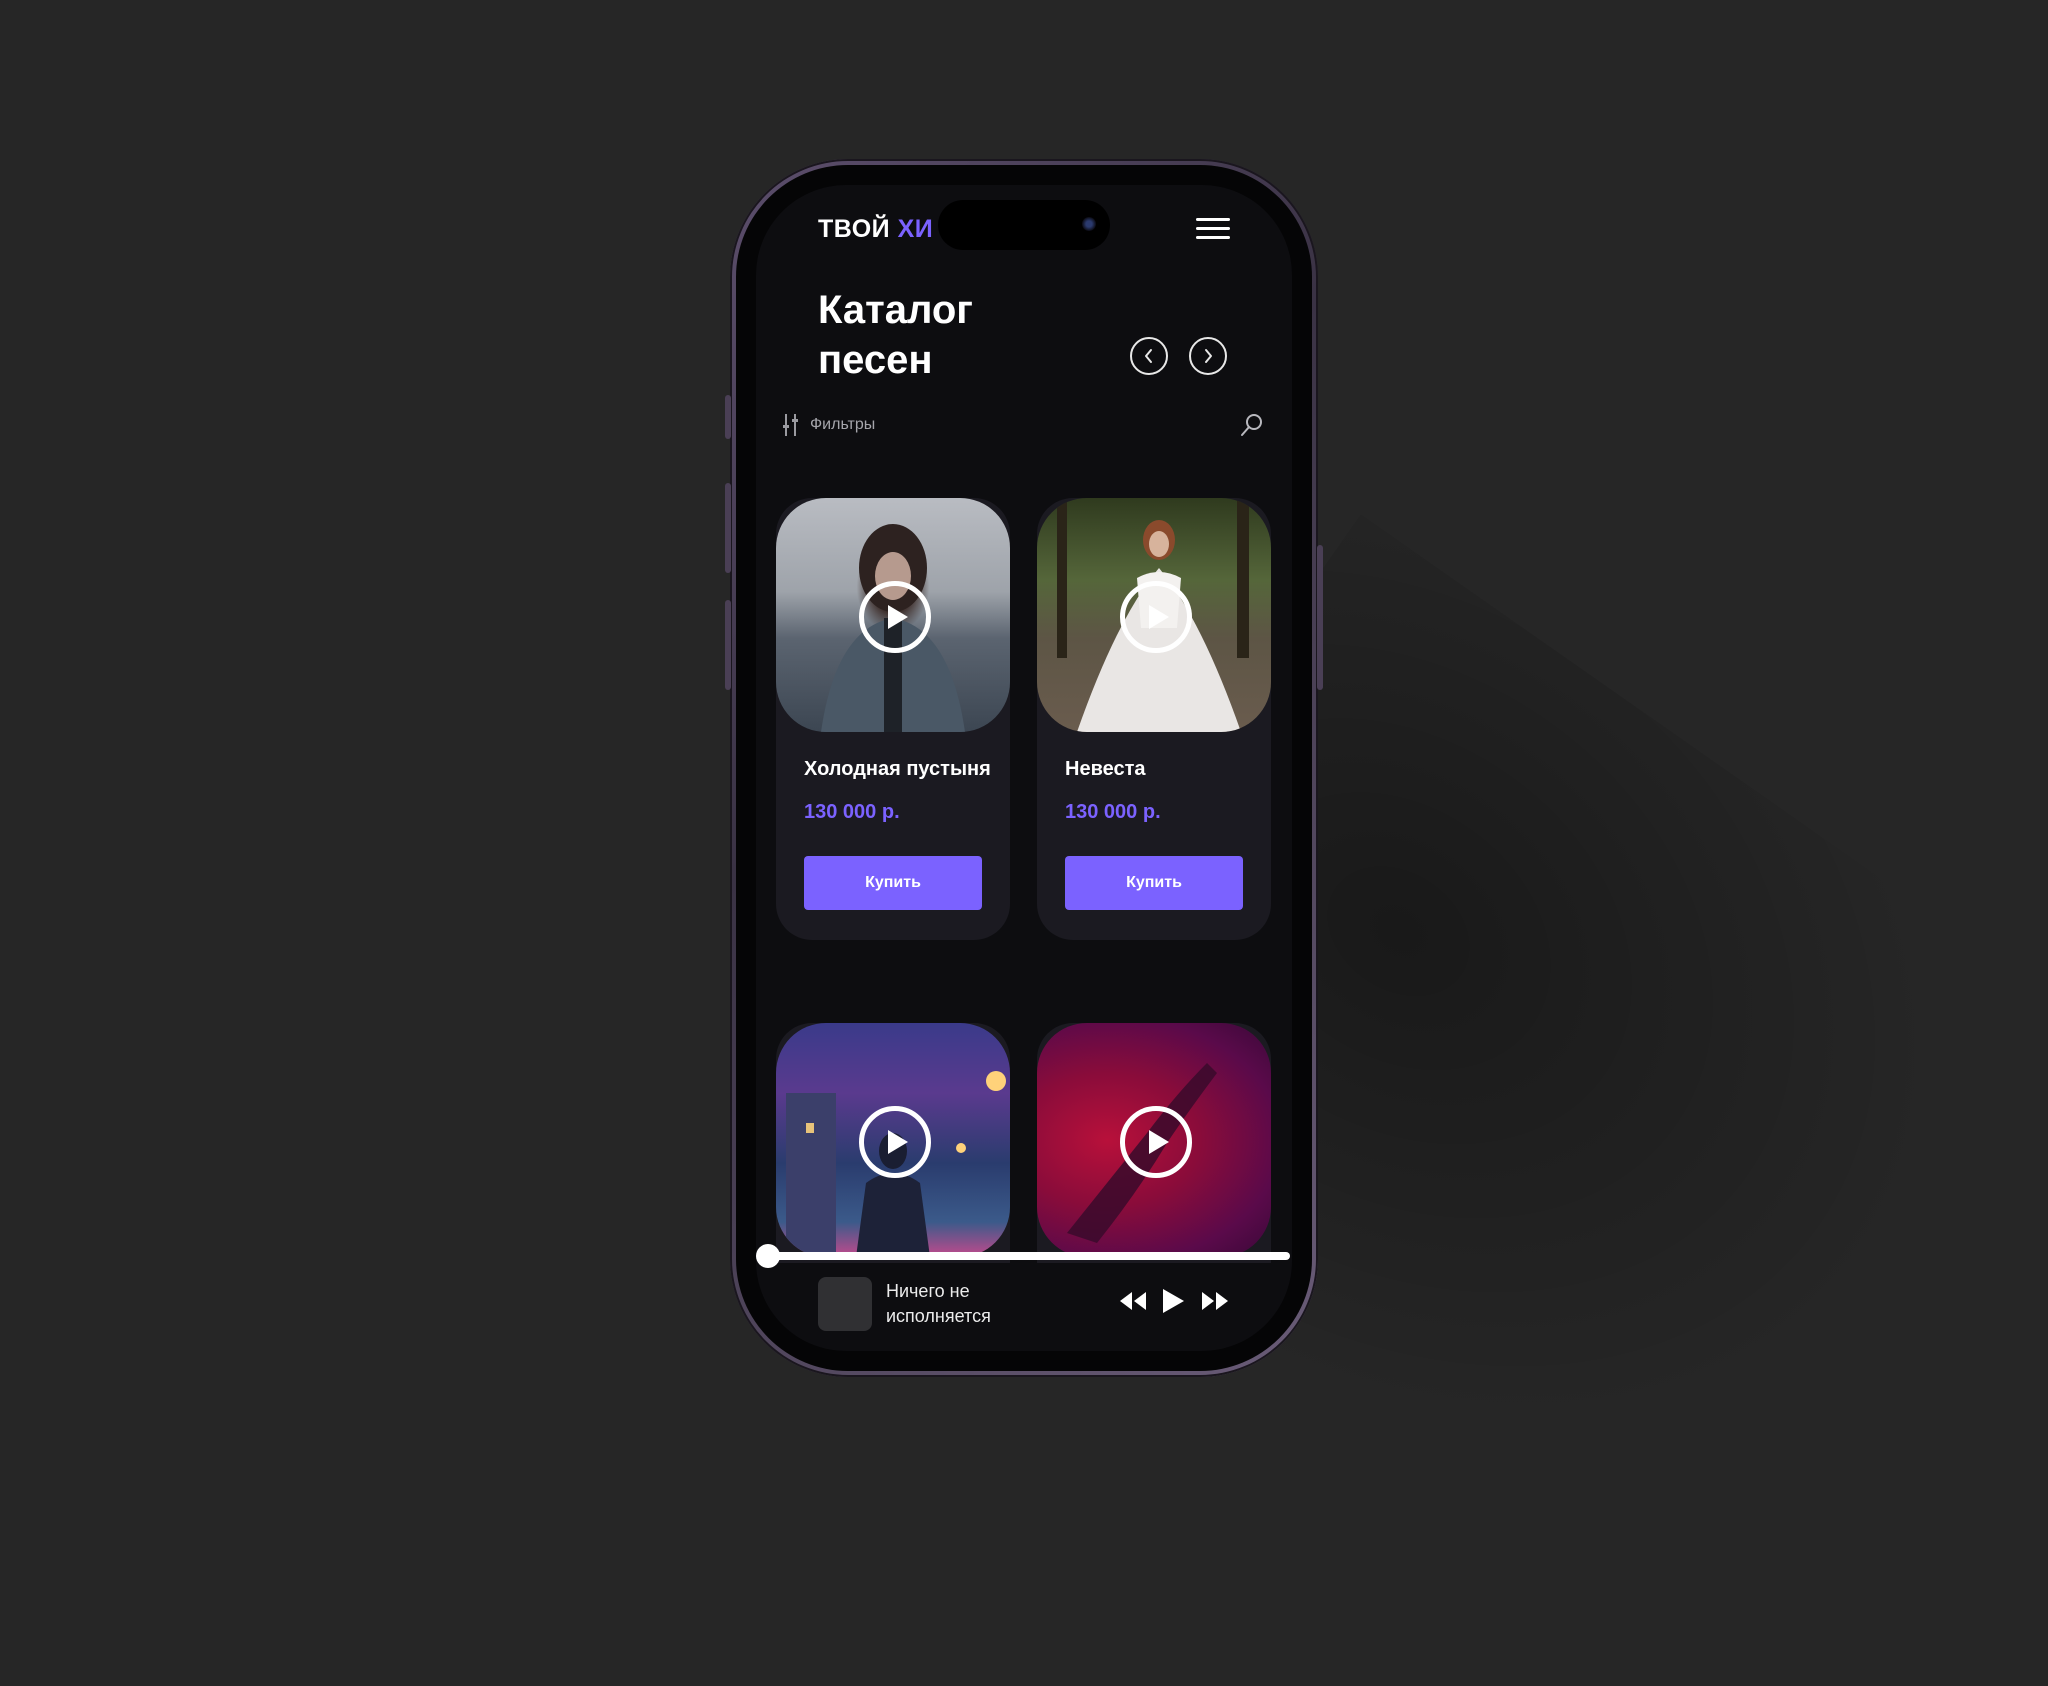 The image size is (2048, 1686). I want to click on song-card: Холодная пустыня 130 000 р. Купить, so click(893, 719).